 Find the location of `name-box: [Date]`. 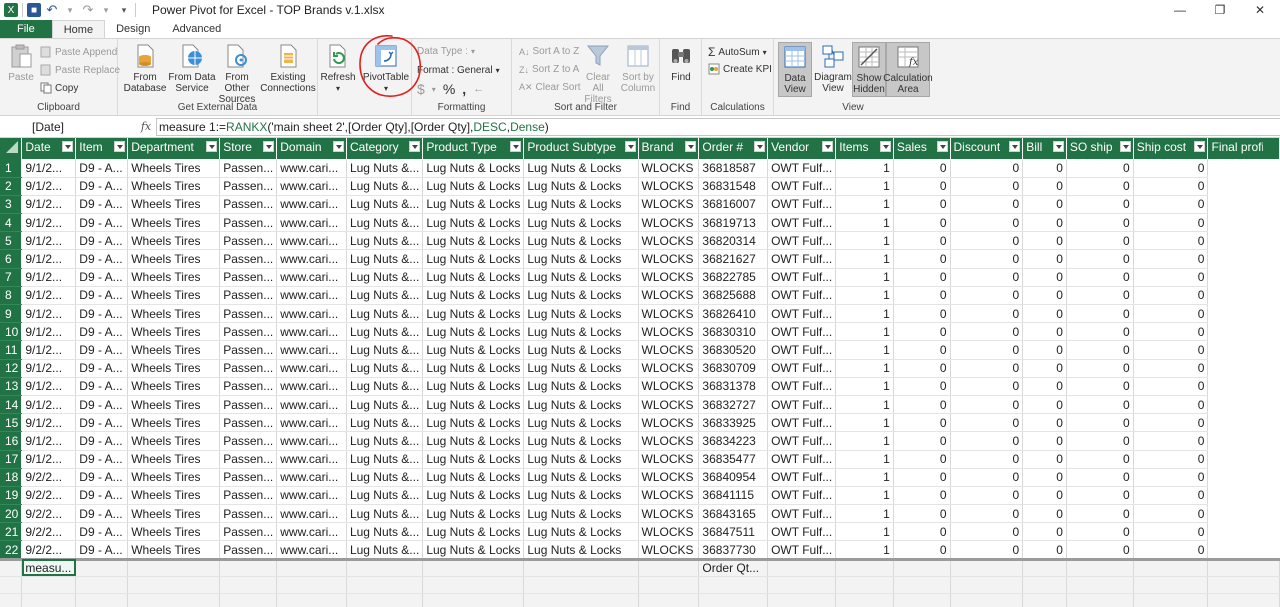

name-box: [Date] is located at coordinates (68, 127).